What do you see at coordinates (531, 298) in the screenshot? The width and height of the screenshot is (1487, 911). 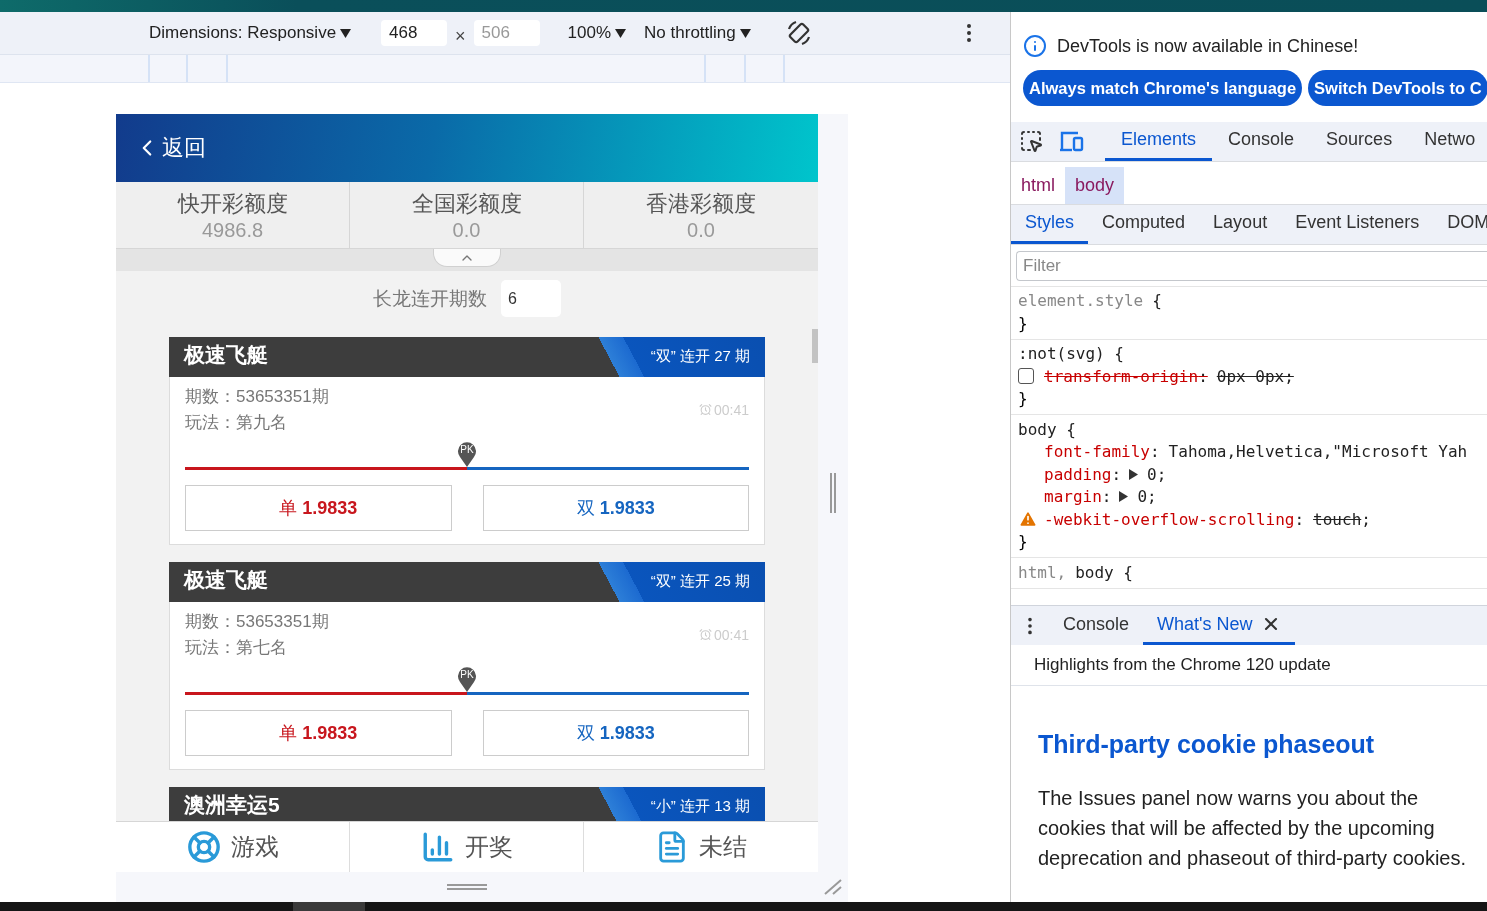 I see `streak-count-field: 6` at bounding box center [531, 298].